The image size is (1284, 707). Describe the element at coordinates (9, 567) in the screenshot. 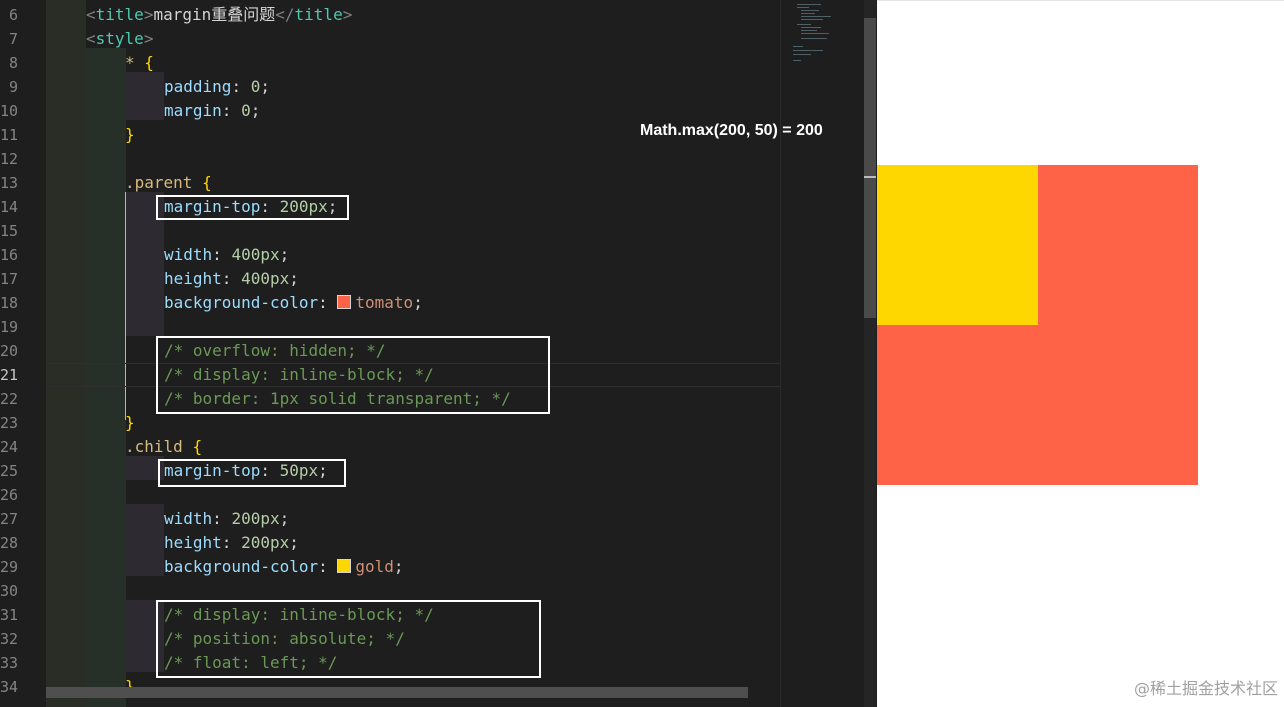

I see `line-number: 29` at that location.